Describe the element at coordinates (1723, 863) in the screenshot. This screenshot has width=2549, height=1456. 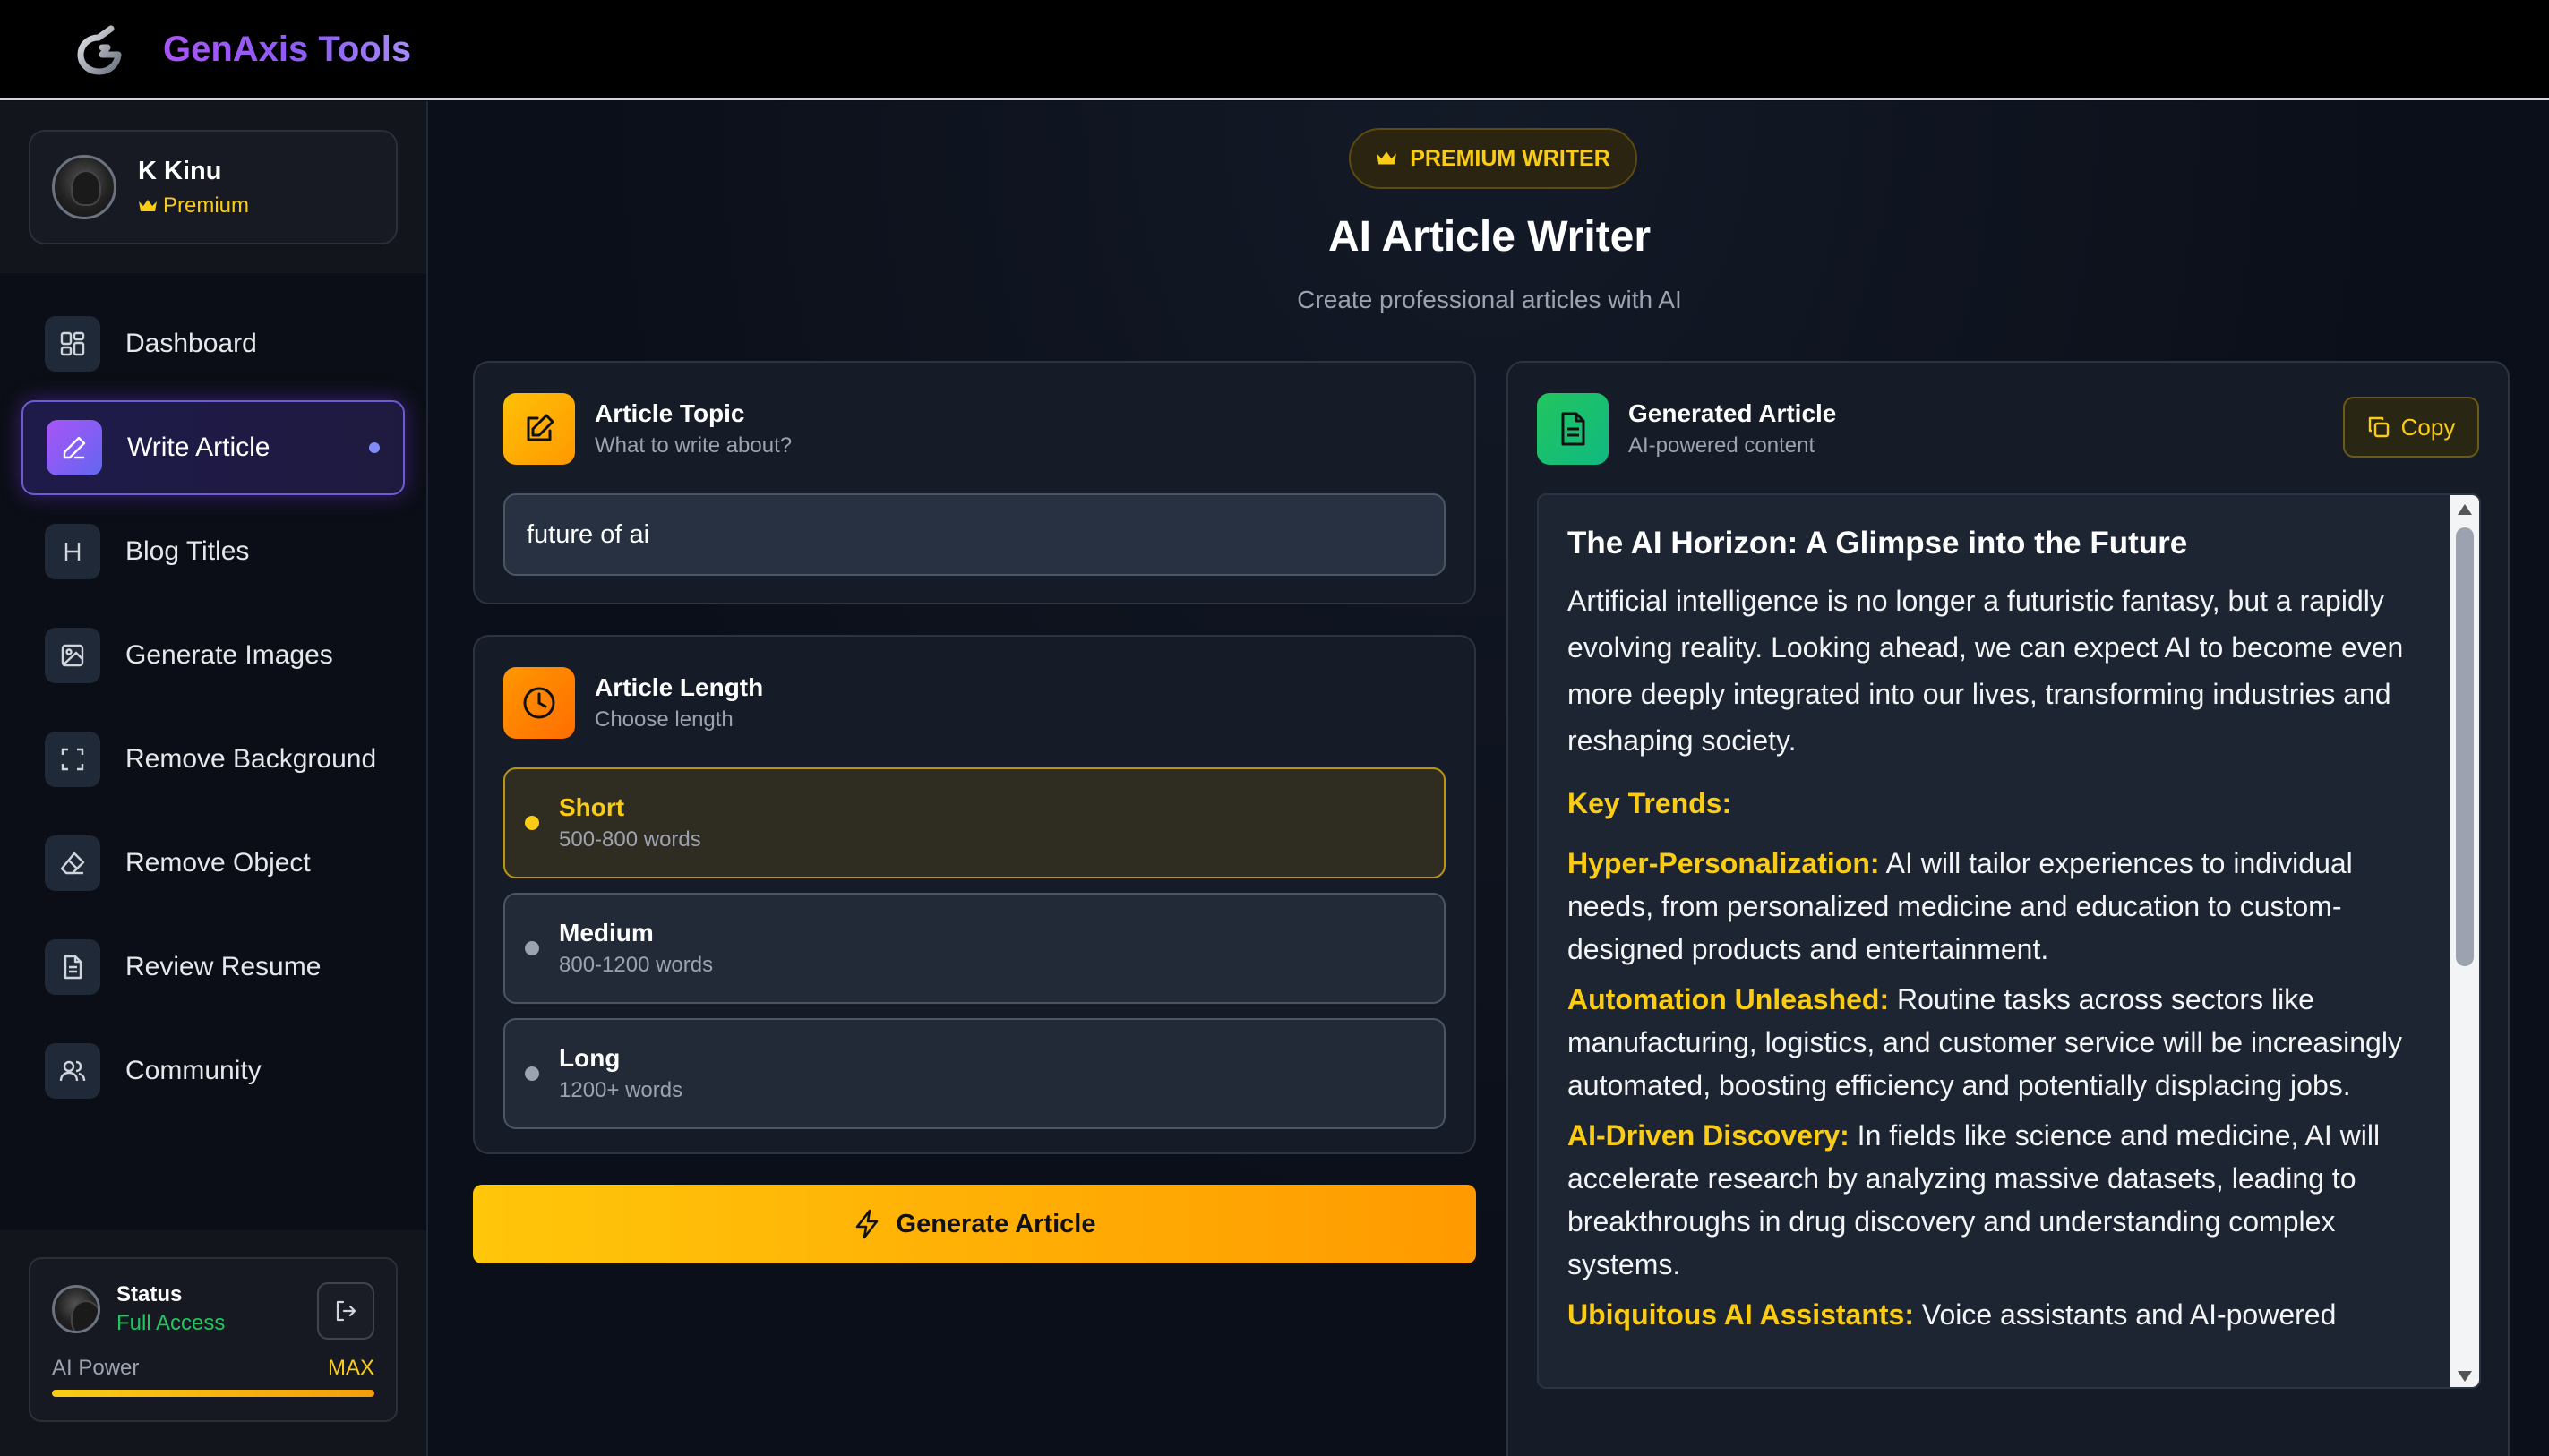
I see `item-term: Hyper-Personalization:` at that location.